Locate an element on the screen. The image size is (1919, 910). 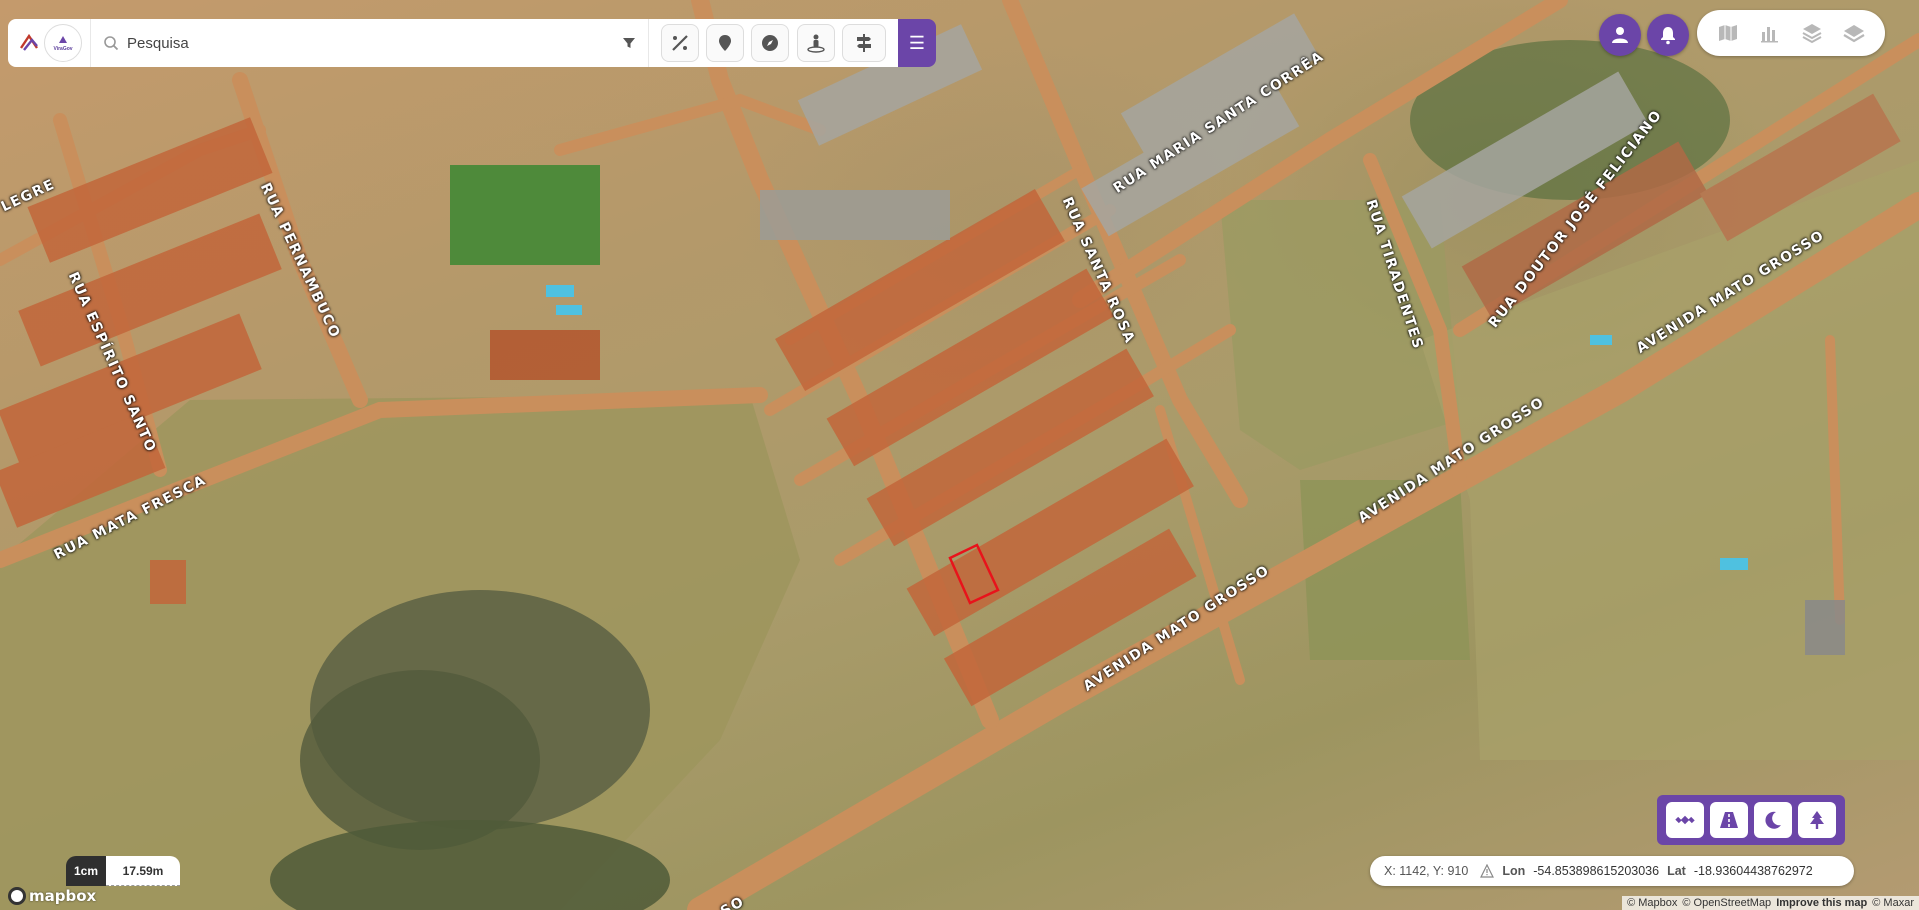
base-map-button is located at coordinates (1728, 33).